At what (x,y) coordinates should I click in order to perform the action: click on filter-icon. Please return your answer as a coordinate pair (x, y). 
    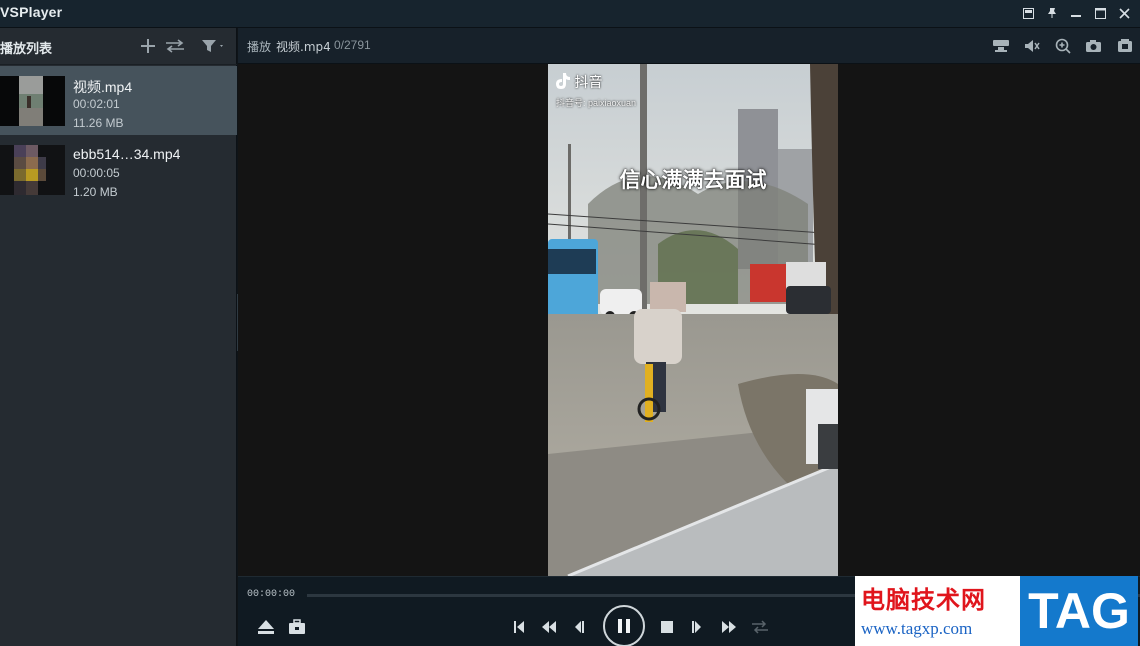
    Looking at the image, I should click on (213, 46).